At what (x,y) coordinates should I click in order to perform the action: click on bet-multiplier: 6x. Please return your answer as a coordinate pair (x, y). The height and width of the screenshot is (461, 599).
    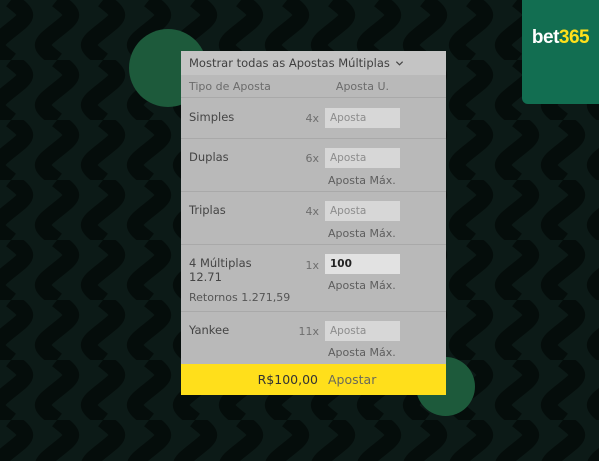
    Looking at the image, I should click on (312, 158).